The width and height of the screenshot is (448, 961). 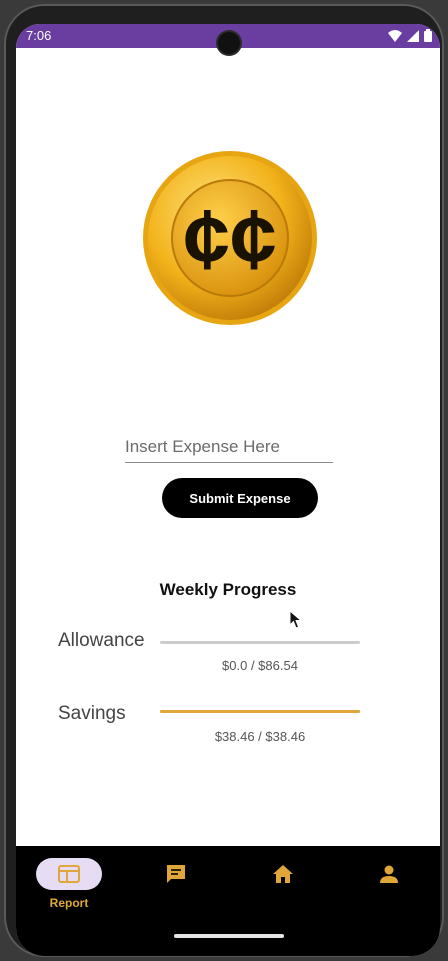 What do you see at coordinates (296, 619) in the screenshot?
I see `mouse-cursor-icon` at bounding box center [296, 619].